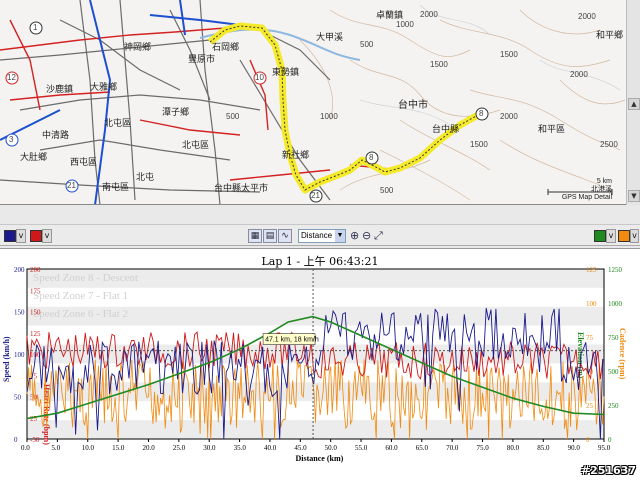  I want to click on elevation-tick-label: 0, so click(610, 440).